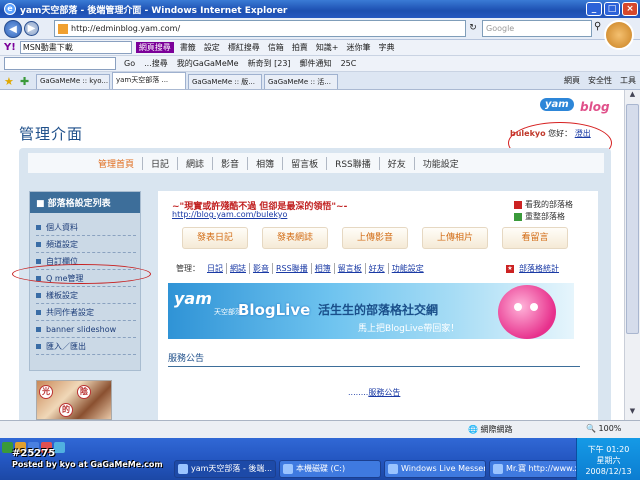 Image resolution: width=640 pixels, height=480 pixels. I want to click on yahoo-search-button: 網頁搜尋, so click(154, 47).